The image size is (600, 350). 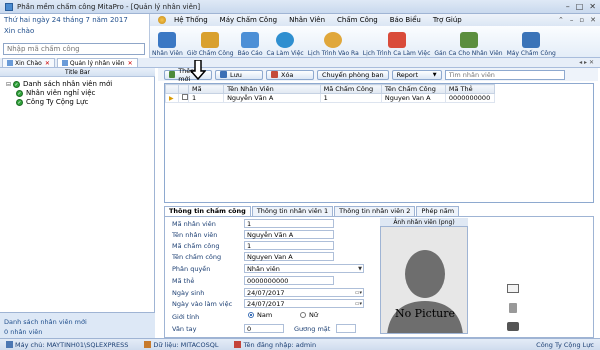 What do you see at coordinates (424, 276) in the screenshot?
I see `employee-photo: No Picture` at bounding box center [424, 276].